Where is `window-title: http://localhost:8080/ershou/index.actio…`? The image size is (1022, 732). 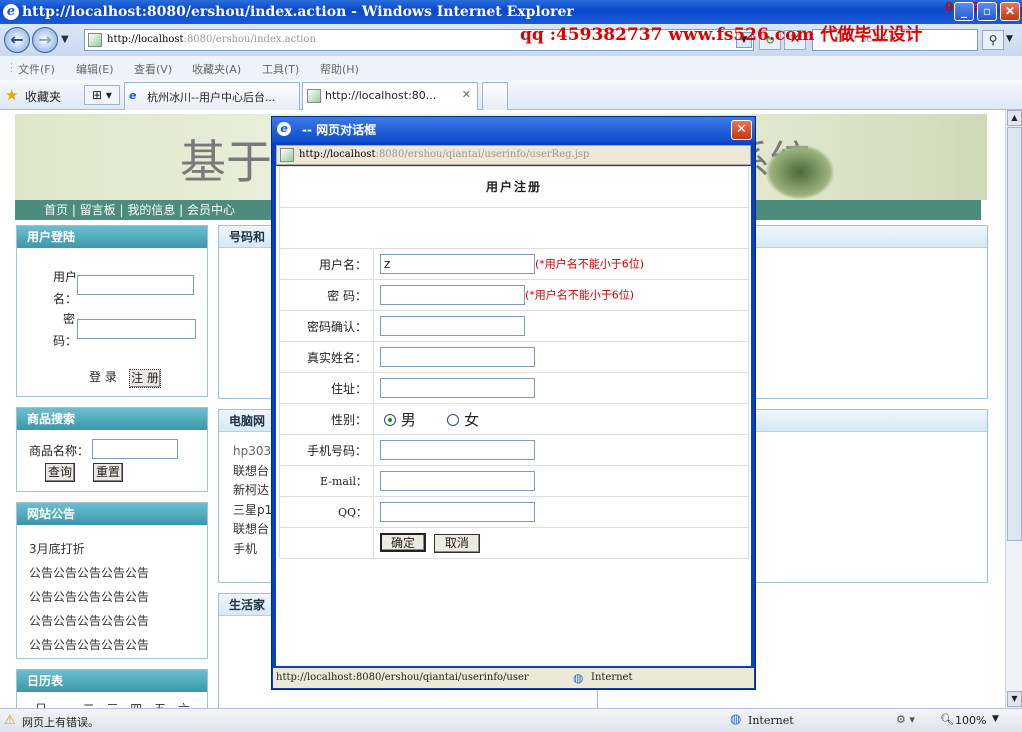
window-title: http://localhost:8080/ershou/index.actio… is located at coordinates (298, 12).